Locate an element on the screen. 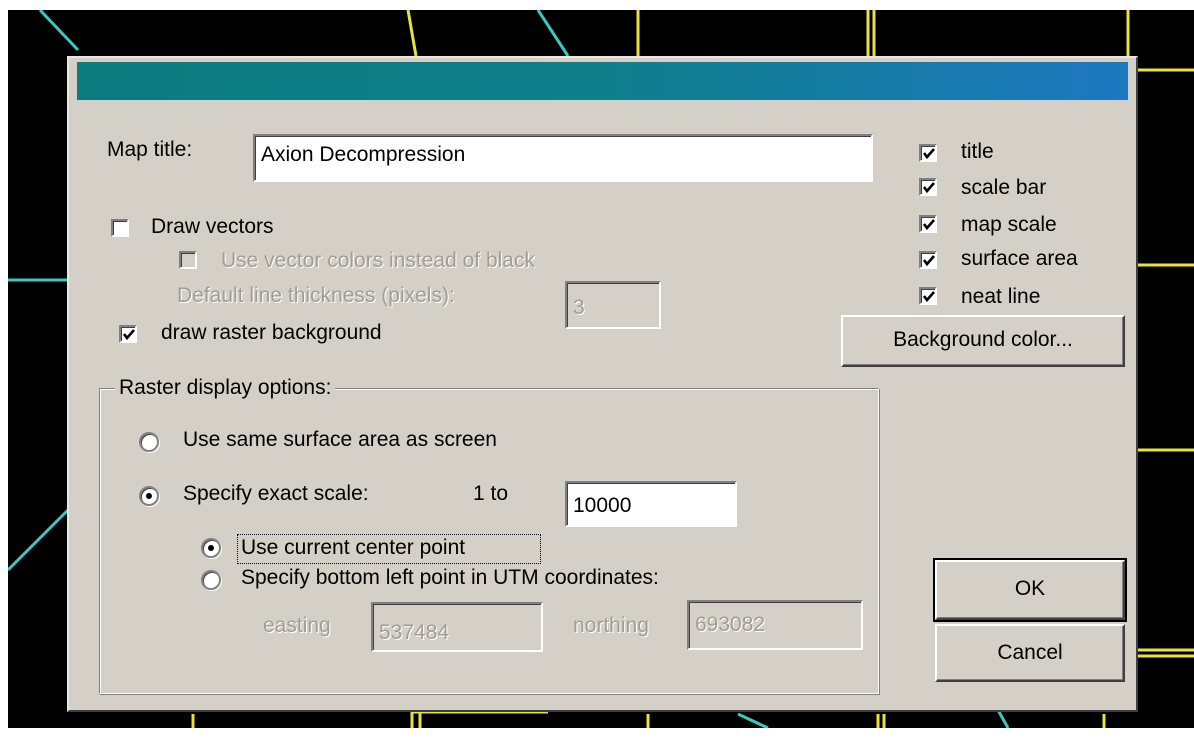  current-center-label: Use current center point is located at coordinates (353, 547).